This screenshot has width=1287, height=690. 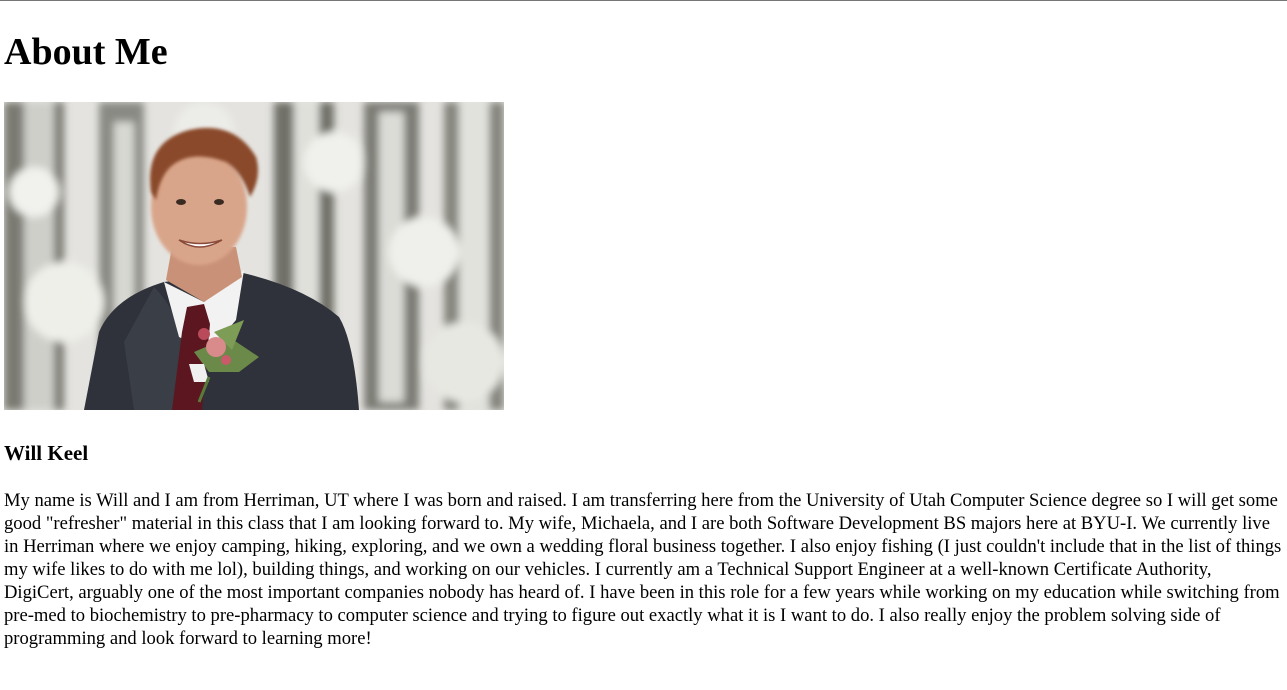 I want to click on page-title: About Me, so click(x=86, y=52).